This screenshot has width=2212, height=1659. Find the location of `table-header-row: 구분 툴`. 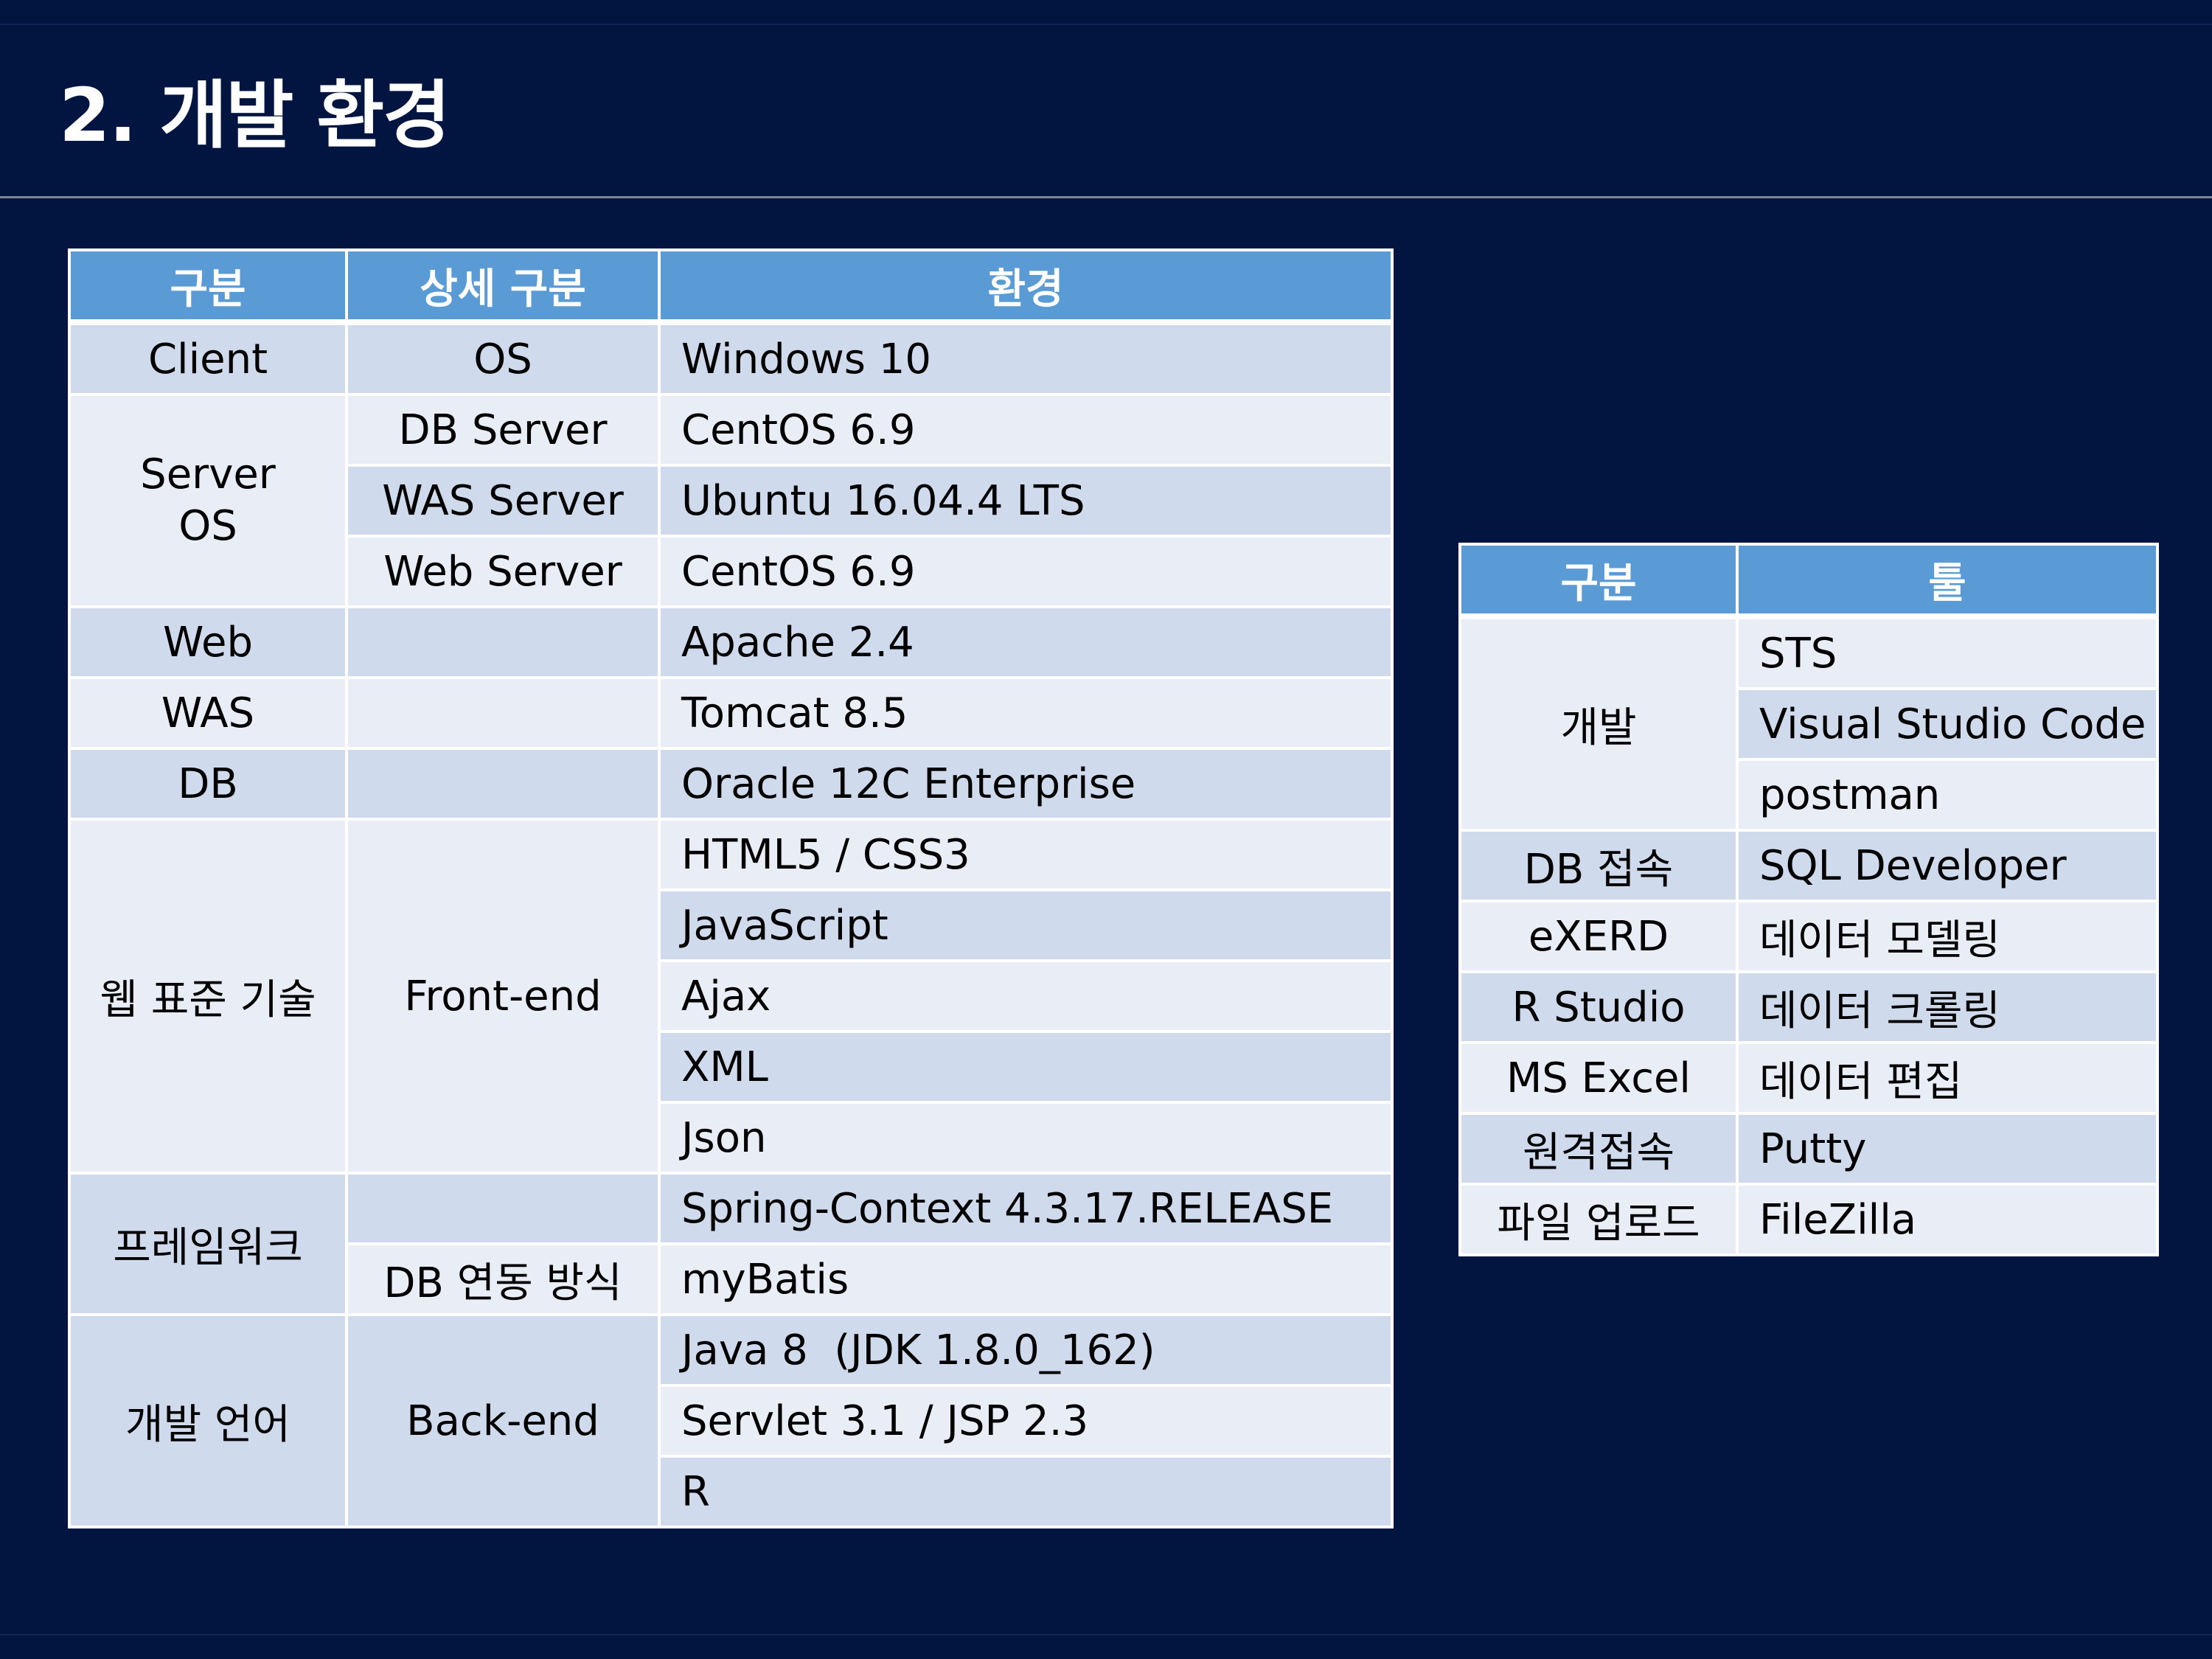

table-header-row: 구분 툴 is located at coordinates (1808, 581).